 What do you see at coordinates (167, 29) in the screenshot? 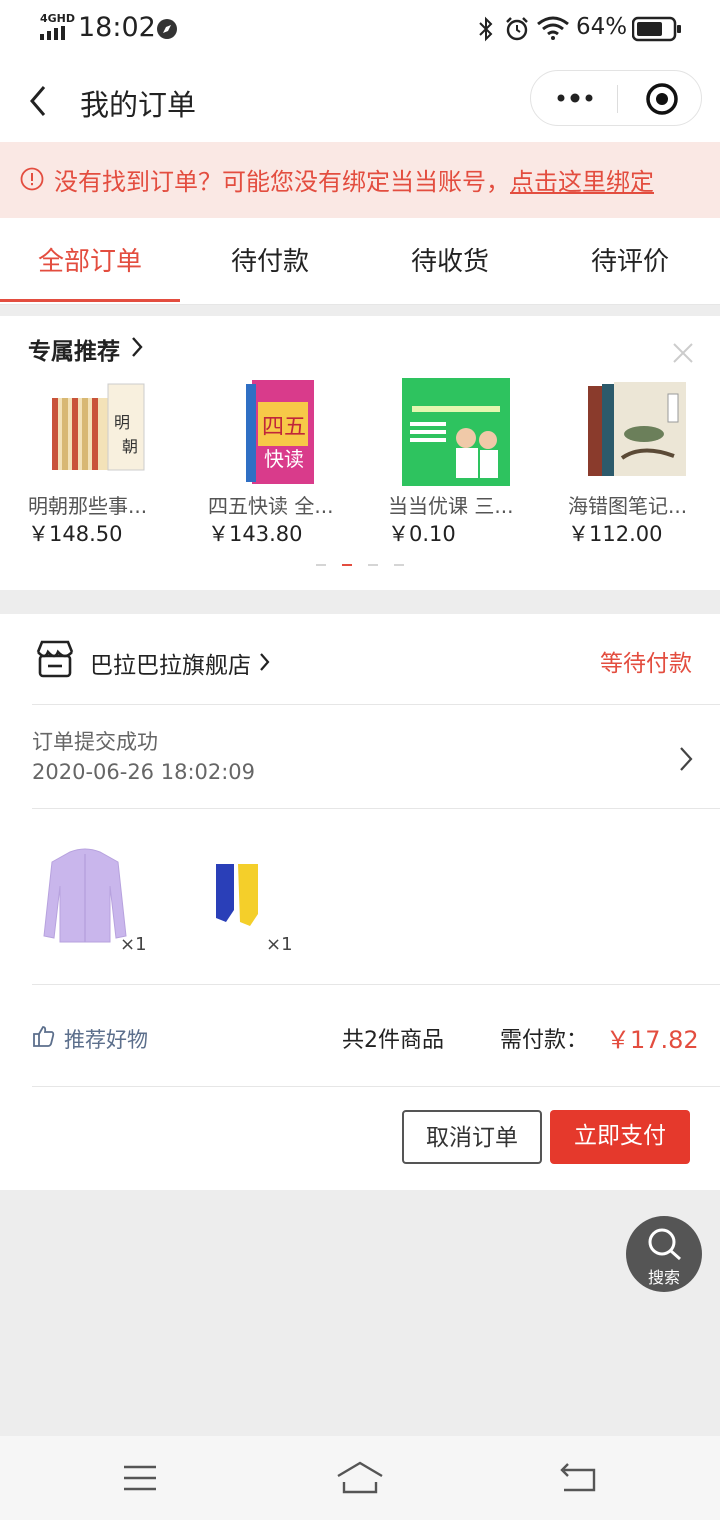
I see `compass-icon` at bounding box center [167, 29].